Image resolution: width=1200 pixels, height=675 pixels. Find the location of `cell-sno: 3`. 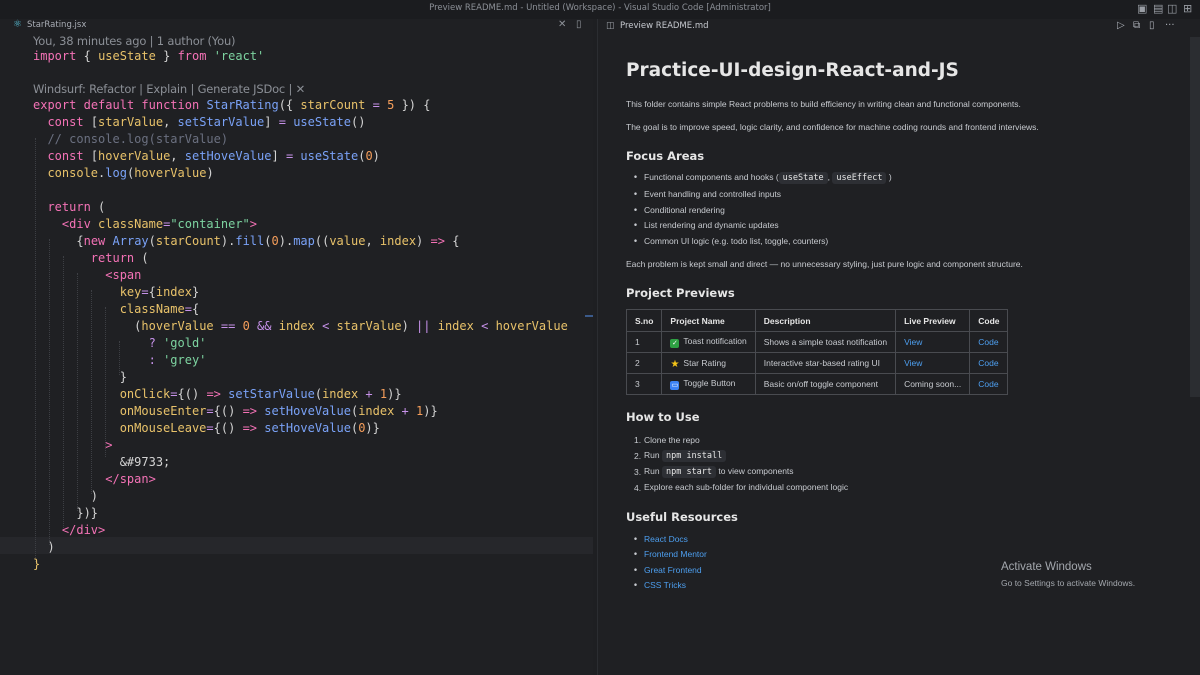

cell-sno: 3 is located at coordinates (644, 384).